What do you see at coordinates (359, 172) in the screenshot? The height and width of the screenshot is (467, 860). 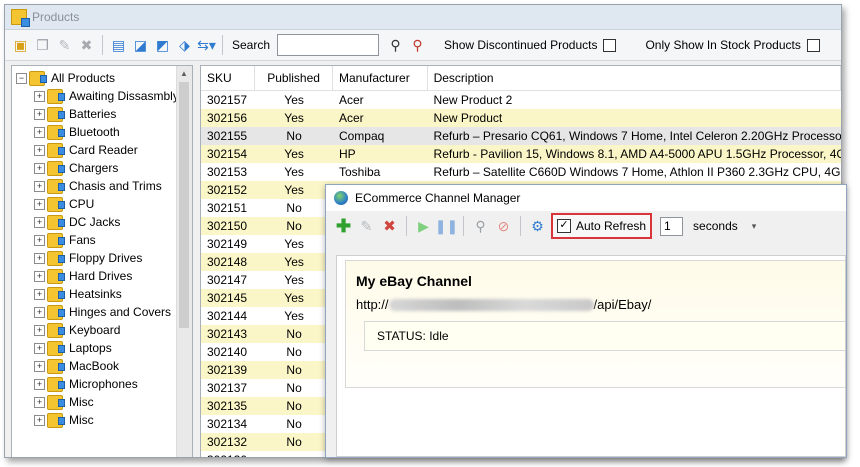 I see `cell-manufacturer: Toshiba` at bounding box center [359, 172].